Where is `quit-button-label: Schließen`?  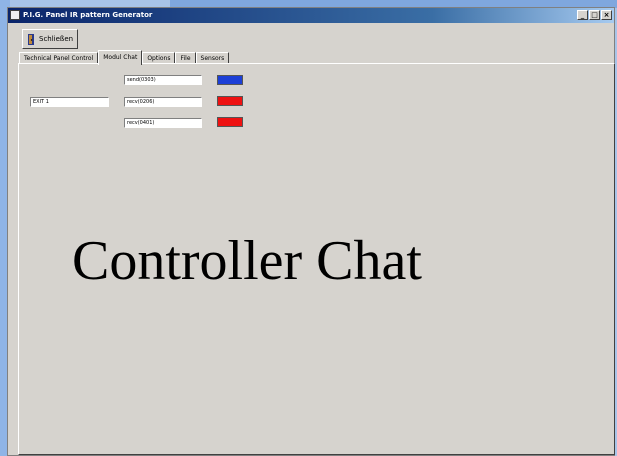
quit-button-label: Schließen is located at coordinates (56, 39).